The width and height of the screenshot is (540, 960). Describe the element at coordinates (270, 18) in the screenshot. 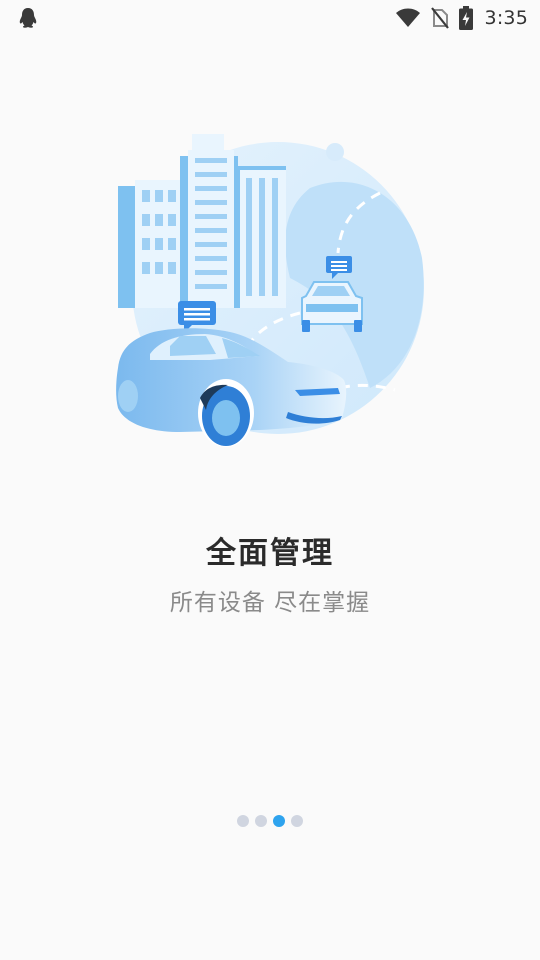

I see `status-bar: 3:35` at that location.